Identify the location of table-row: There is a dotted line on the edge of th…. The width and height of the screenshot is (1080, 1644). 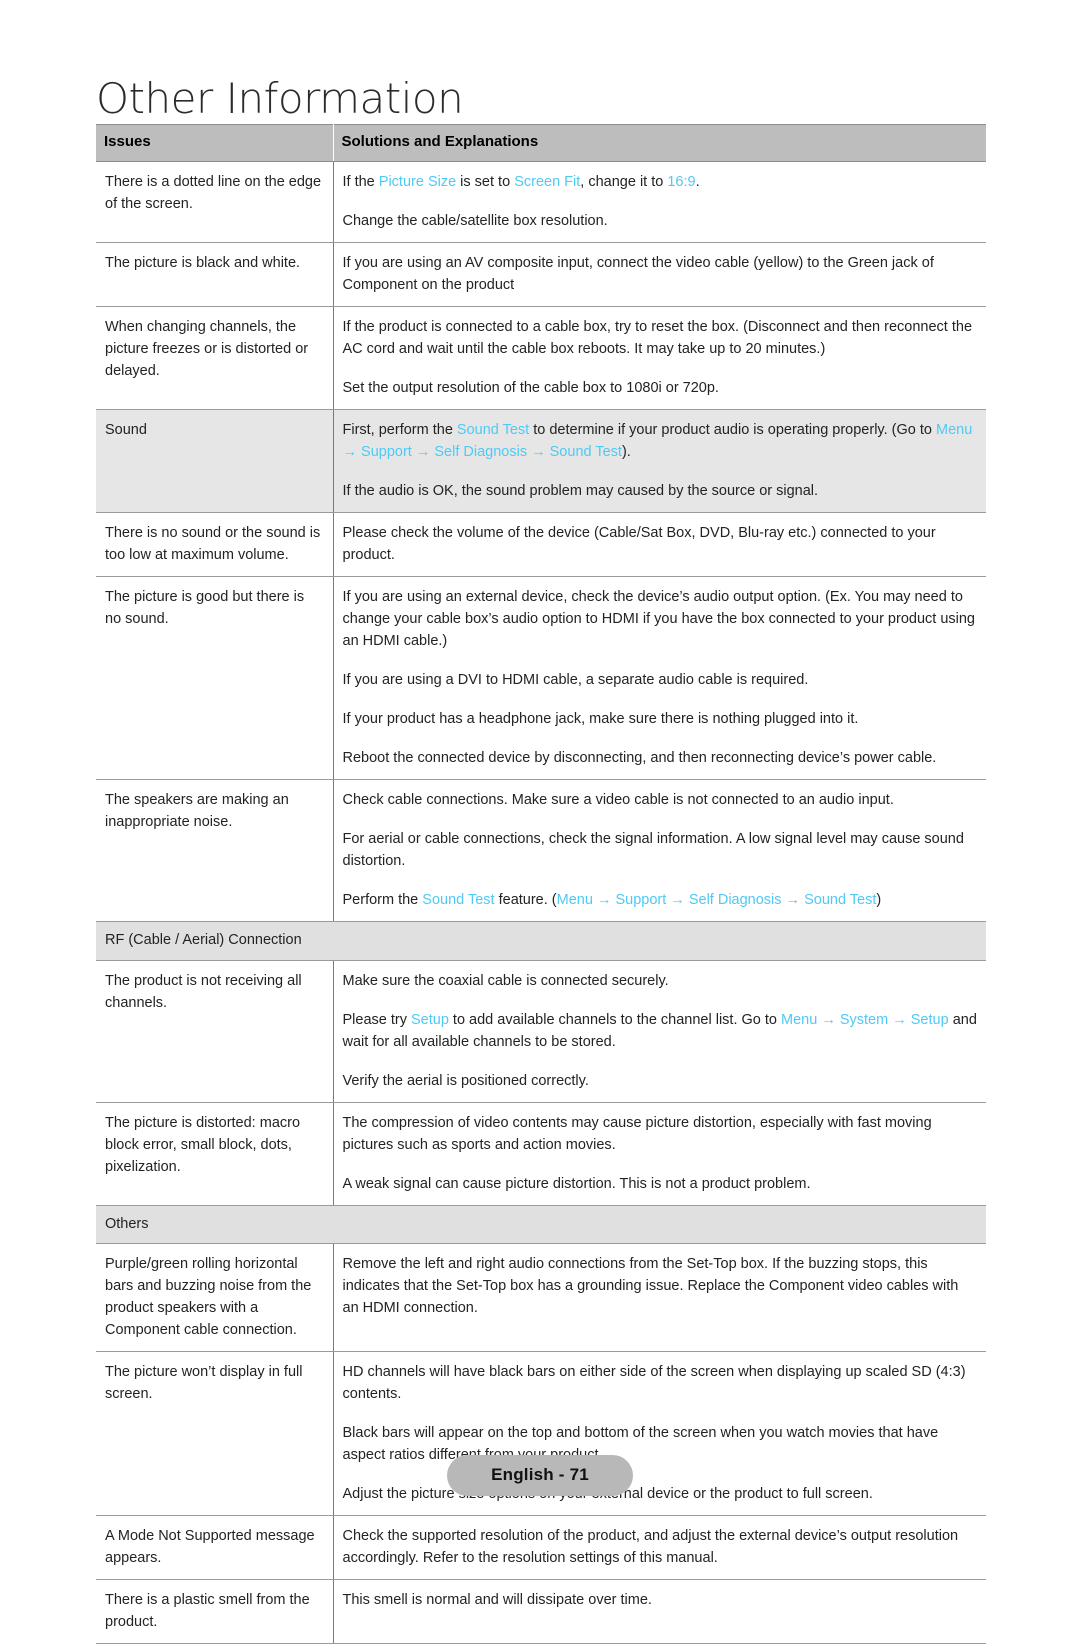
(541, 202).